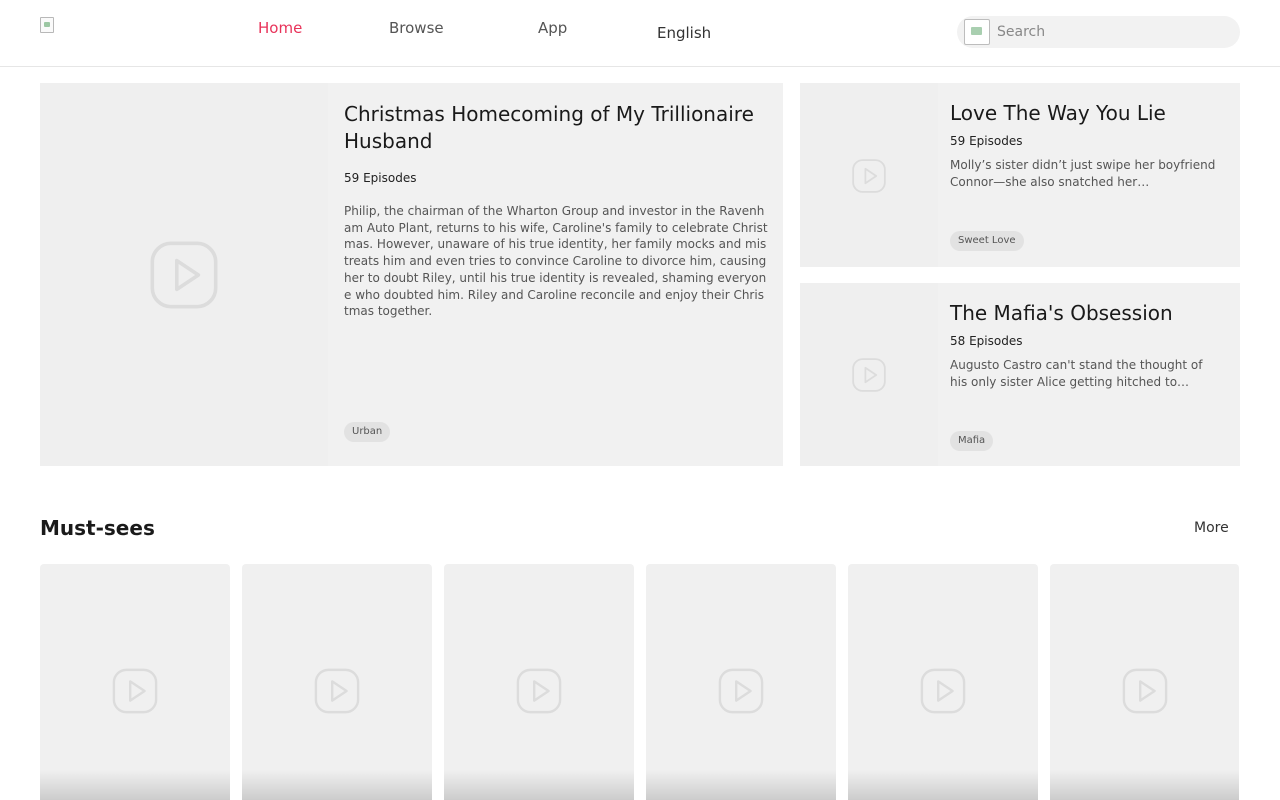 The width and height of the screenshot is (1280, 800). I want to click on featured-main-episodes: 59 Episodes, so click(380, 178).